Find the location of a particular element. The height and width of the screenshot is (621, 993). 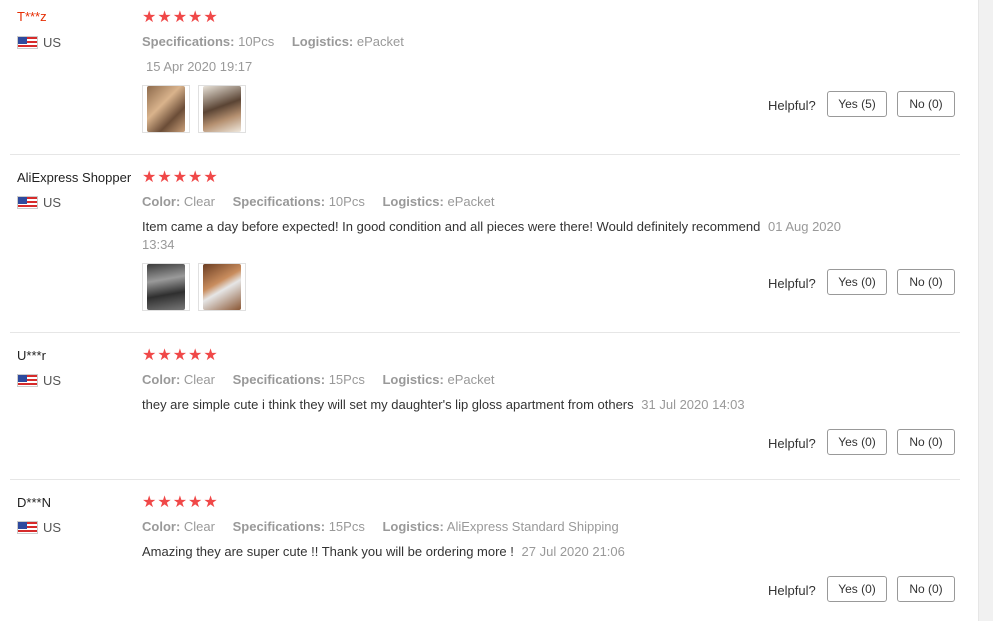

helpful-yes-button: Yes (5) is located at coordinates (857, 104).